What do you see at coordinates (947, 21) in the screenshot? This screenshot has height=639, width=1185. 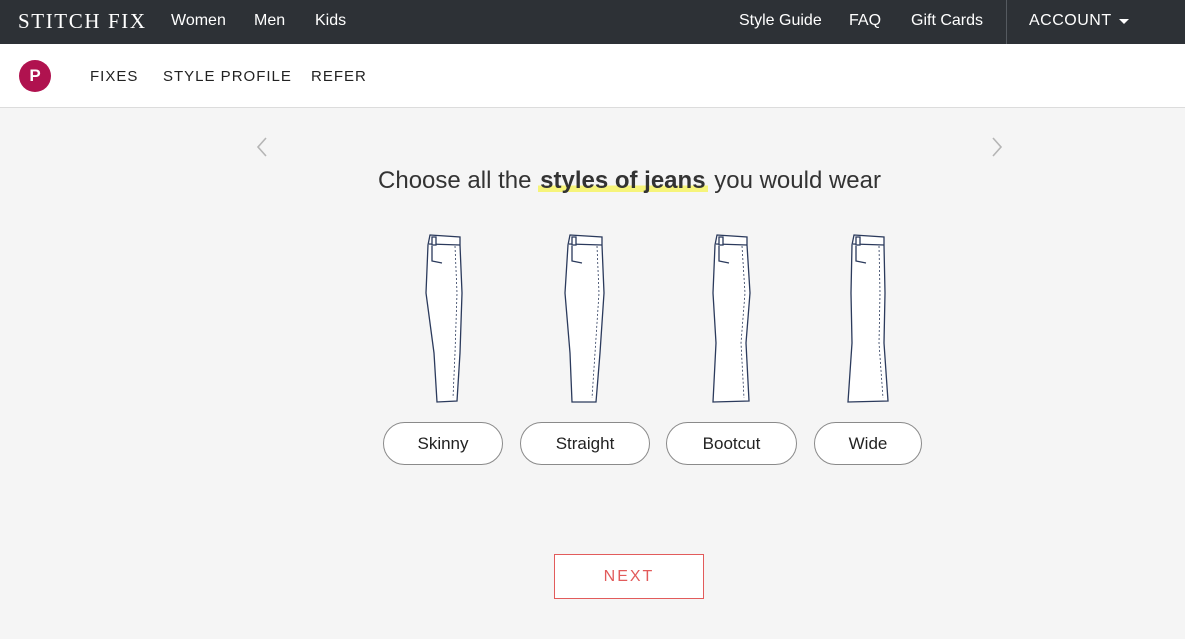 I see `nav-gift-cards: Gift Cards` at bounding box center [947, 21].